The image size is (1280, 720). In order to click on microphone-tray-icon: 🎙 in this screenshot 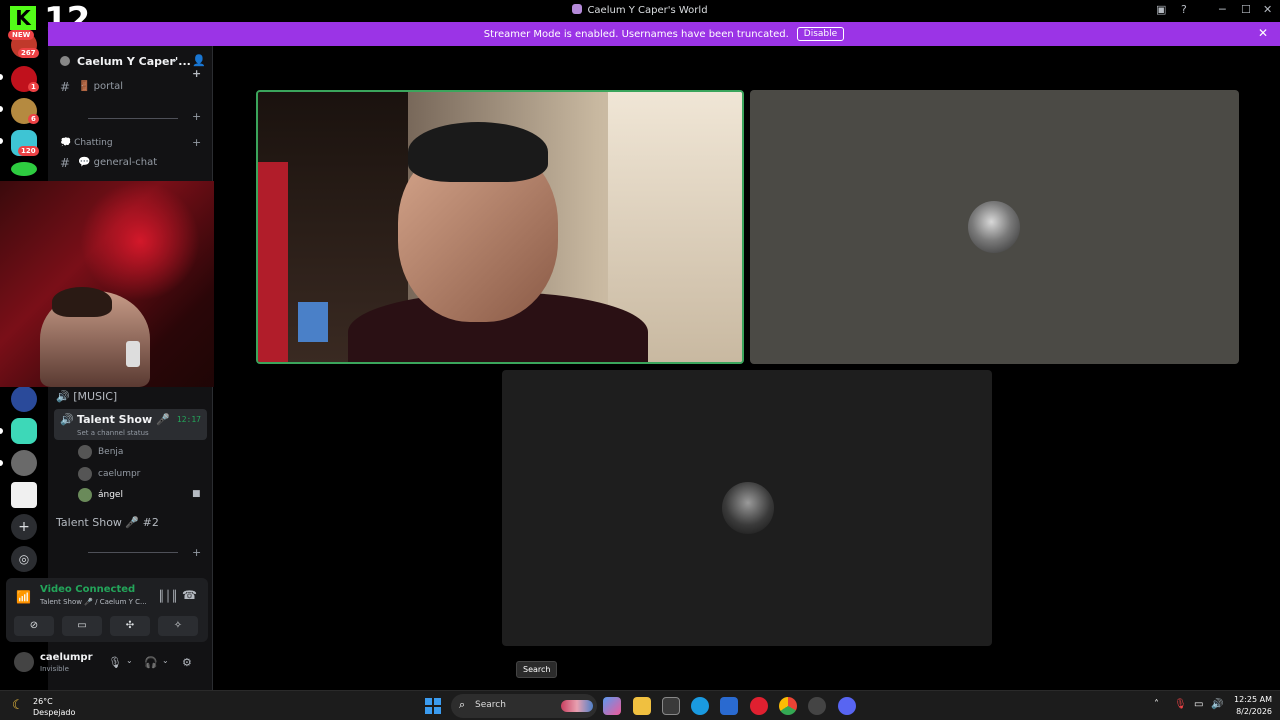, I will do `click(1180, 704)`.